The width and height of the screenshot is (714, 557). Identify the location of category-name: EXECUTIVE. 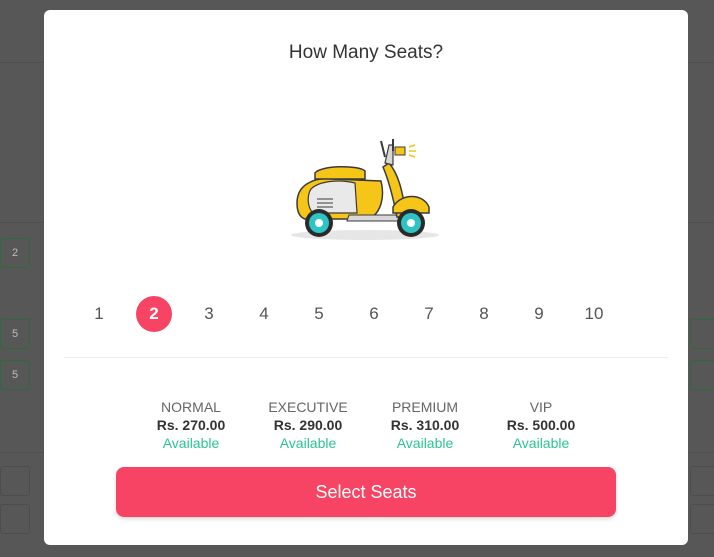
(308, 407).